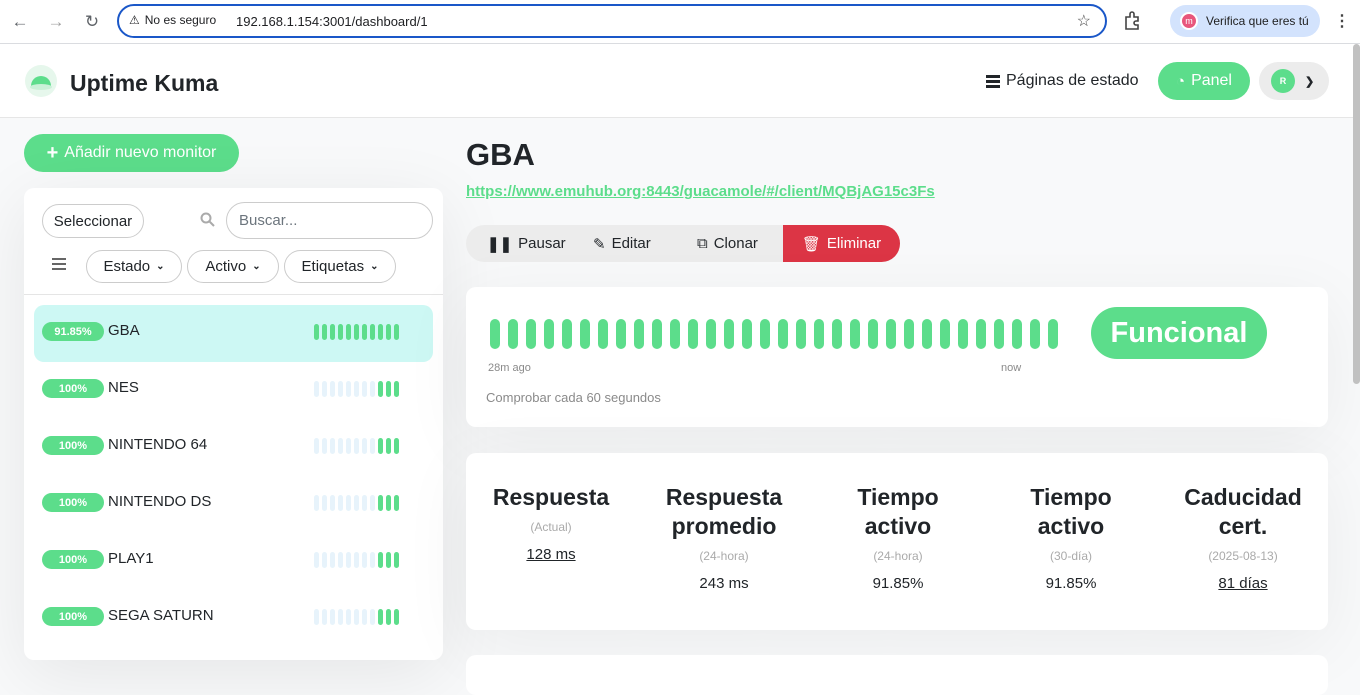  What do you see at coordinates (233, 266) in the screenshot?
I see `filter-active: Activo ⌄` at bounding box center [233, 266].